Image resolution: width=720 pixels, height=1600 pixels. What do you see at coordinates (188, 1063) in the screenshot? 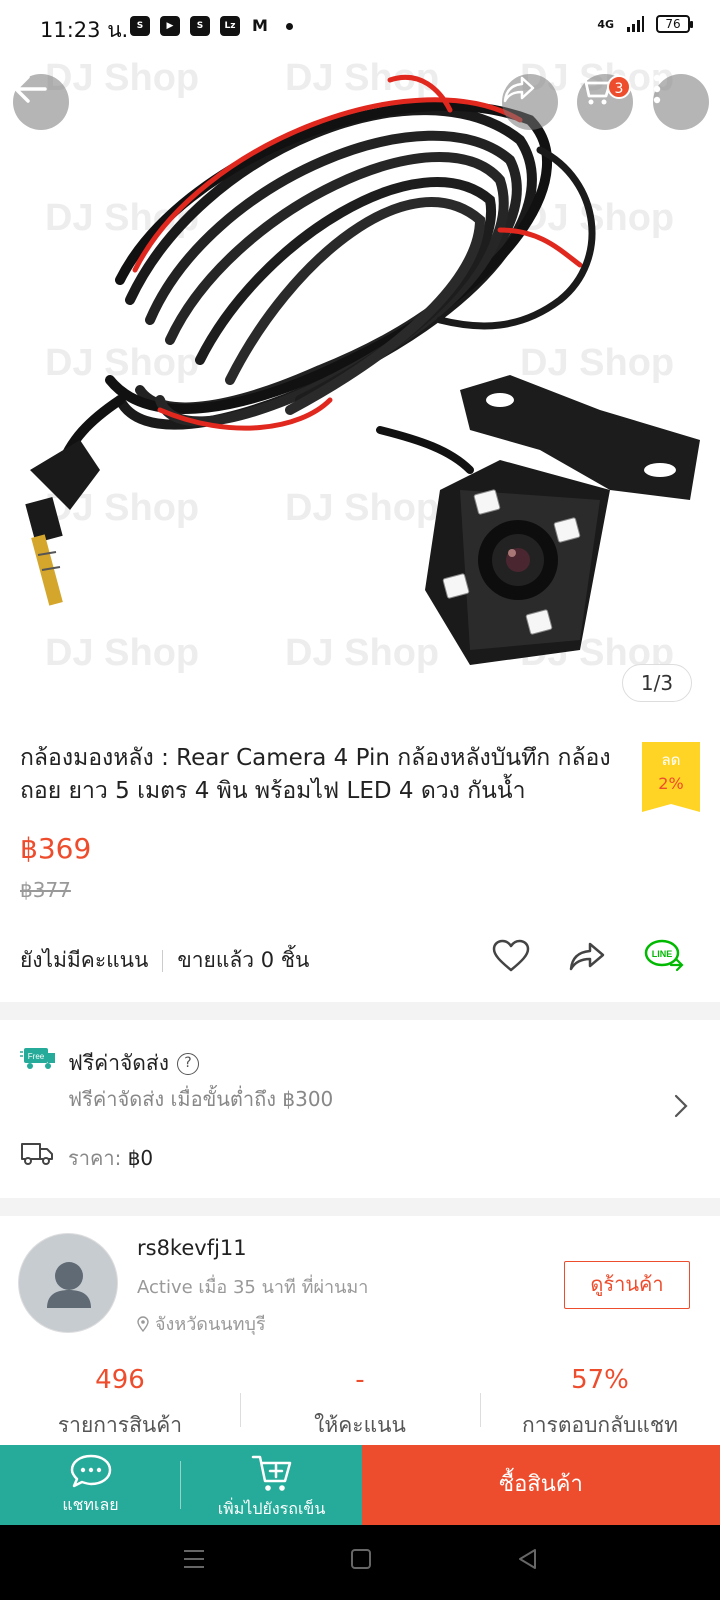
I see `help-question-icon: ?` at bounding box center [188, 1063].